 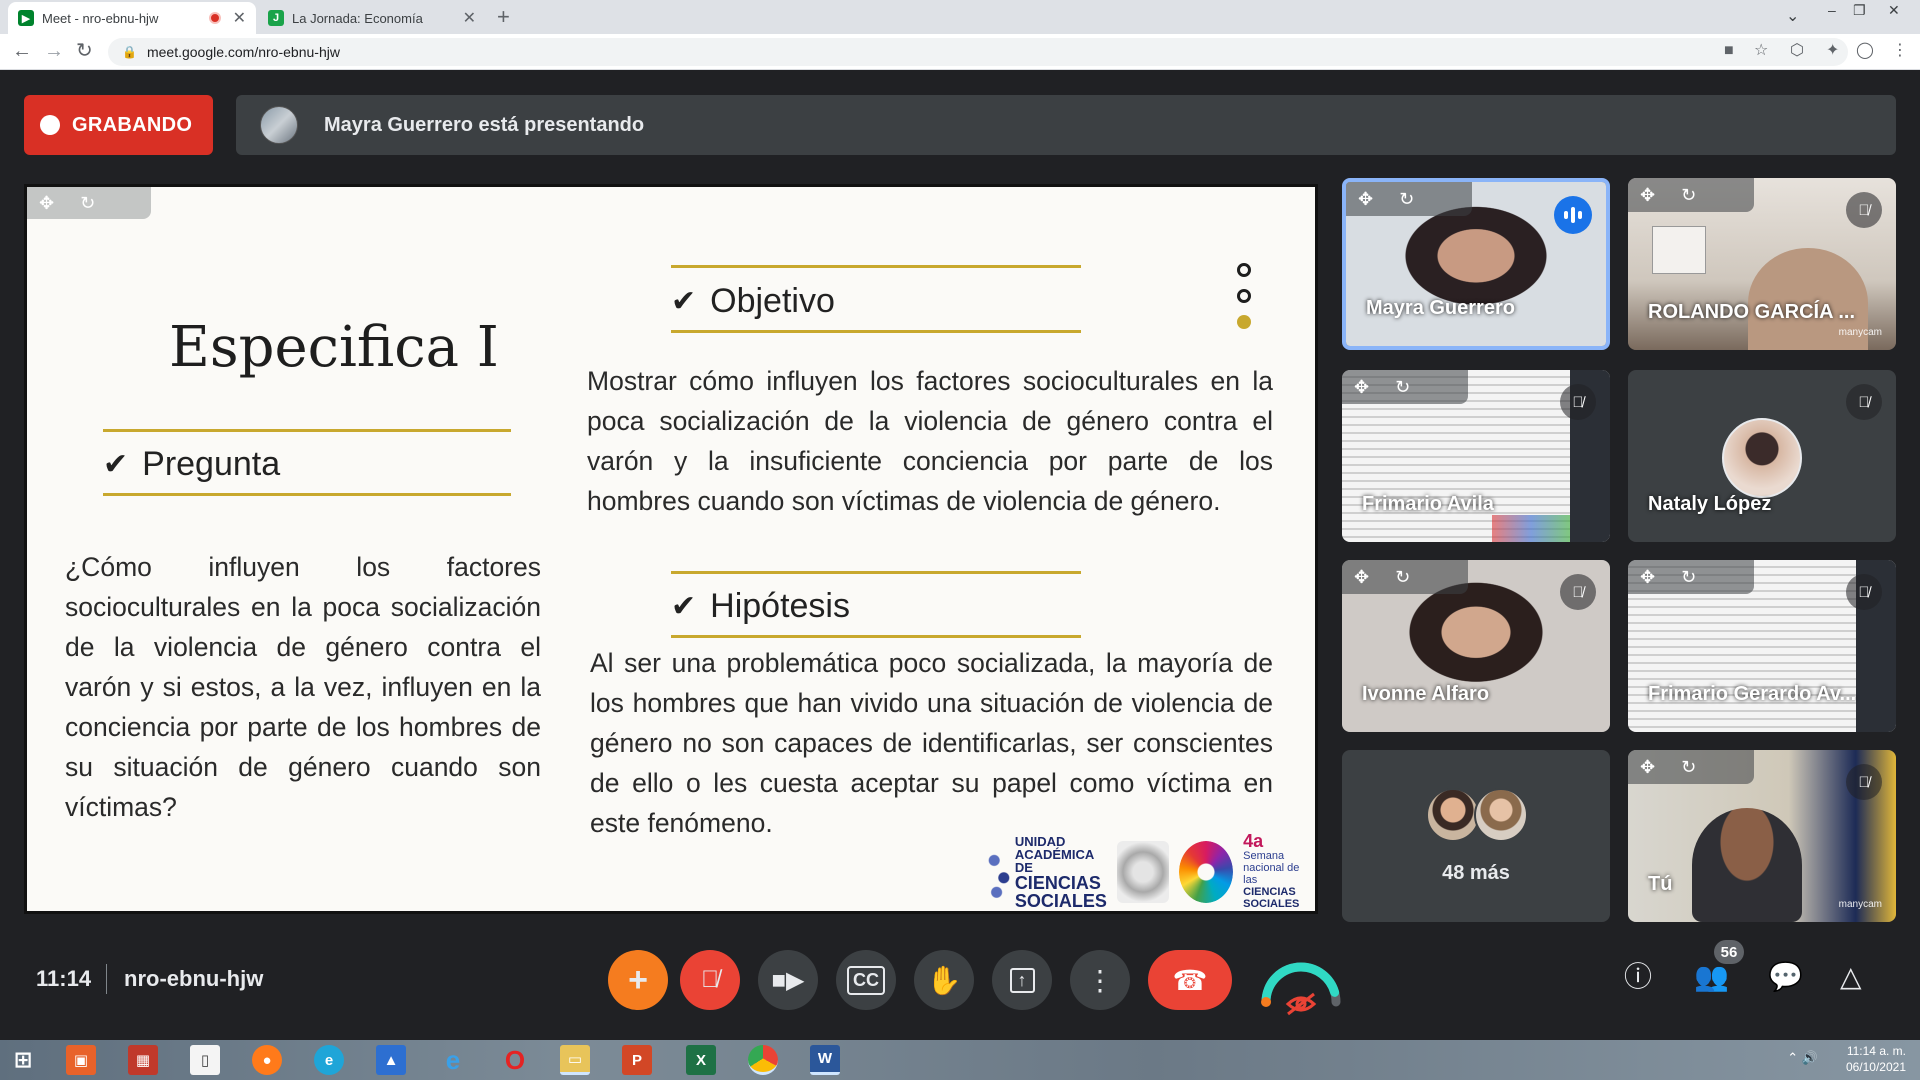 I want to click on activities-shapes-icon: △, so click(x=1851, y=977).